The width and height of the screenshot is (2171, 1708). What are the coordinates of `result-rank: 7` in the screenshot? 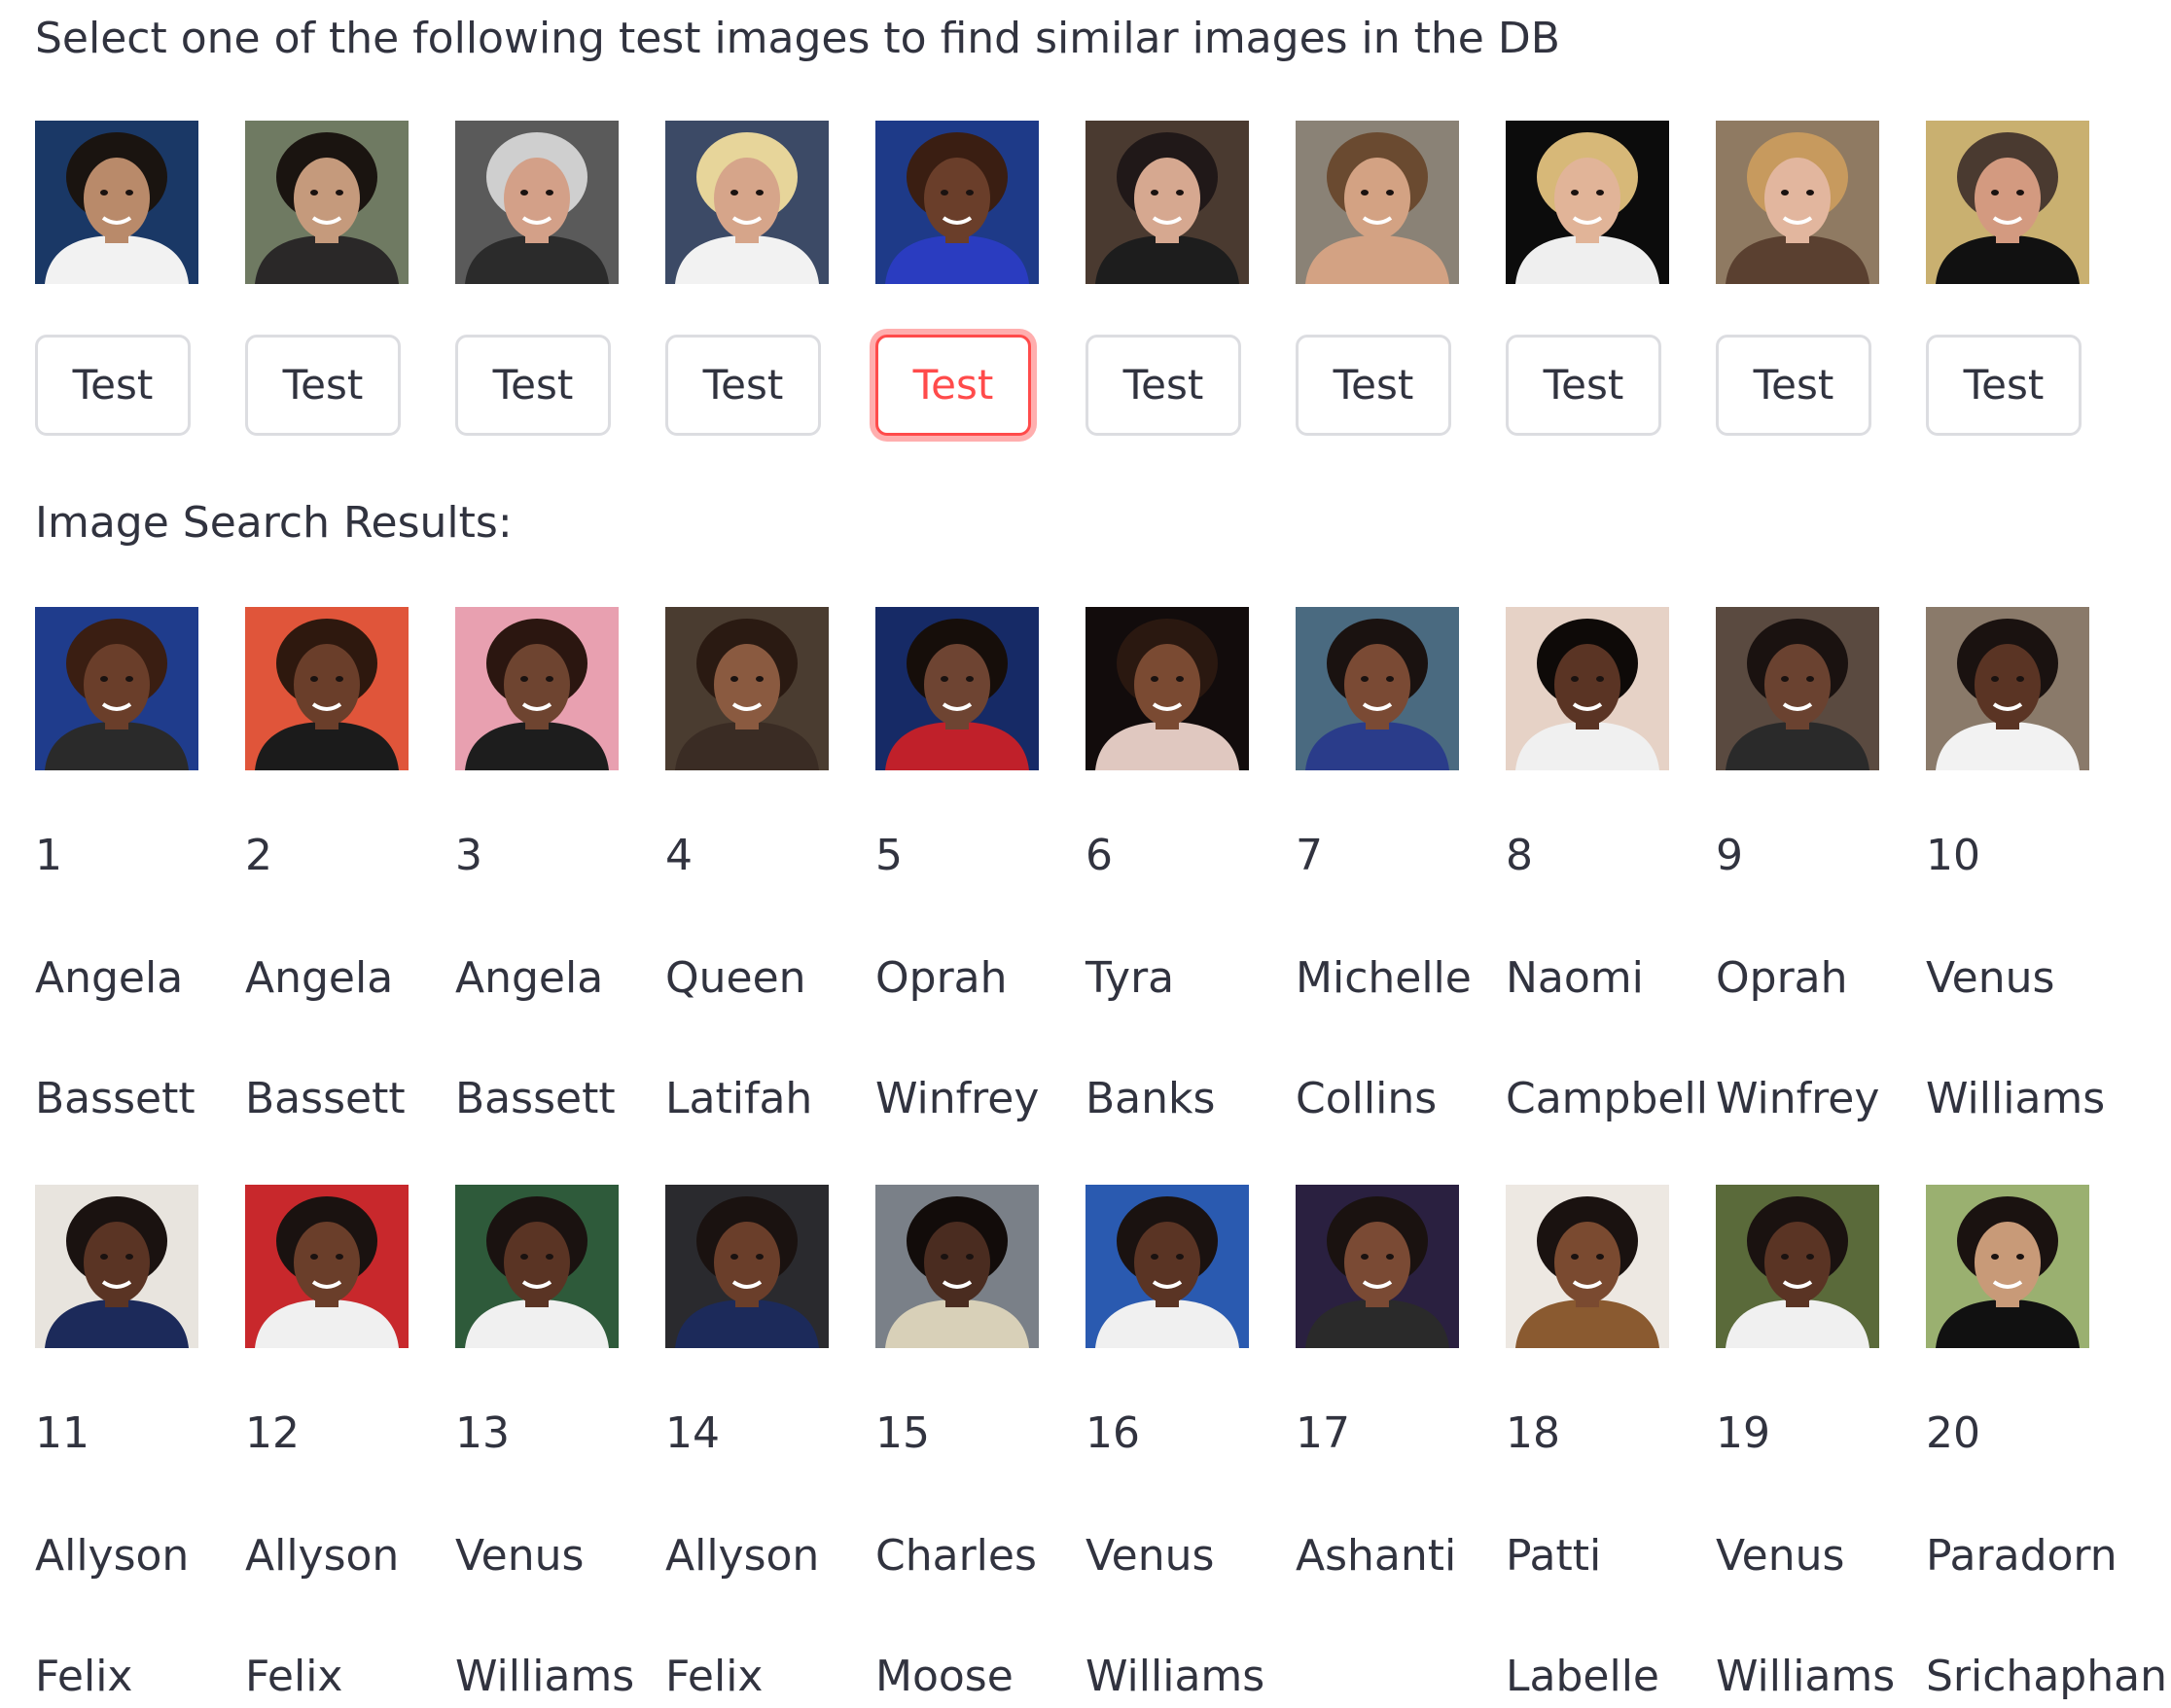 It's located at (1309, 856).